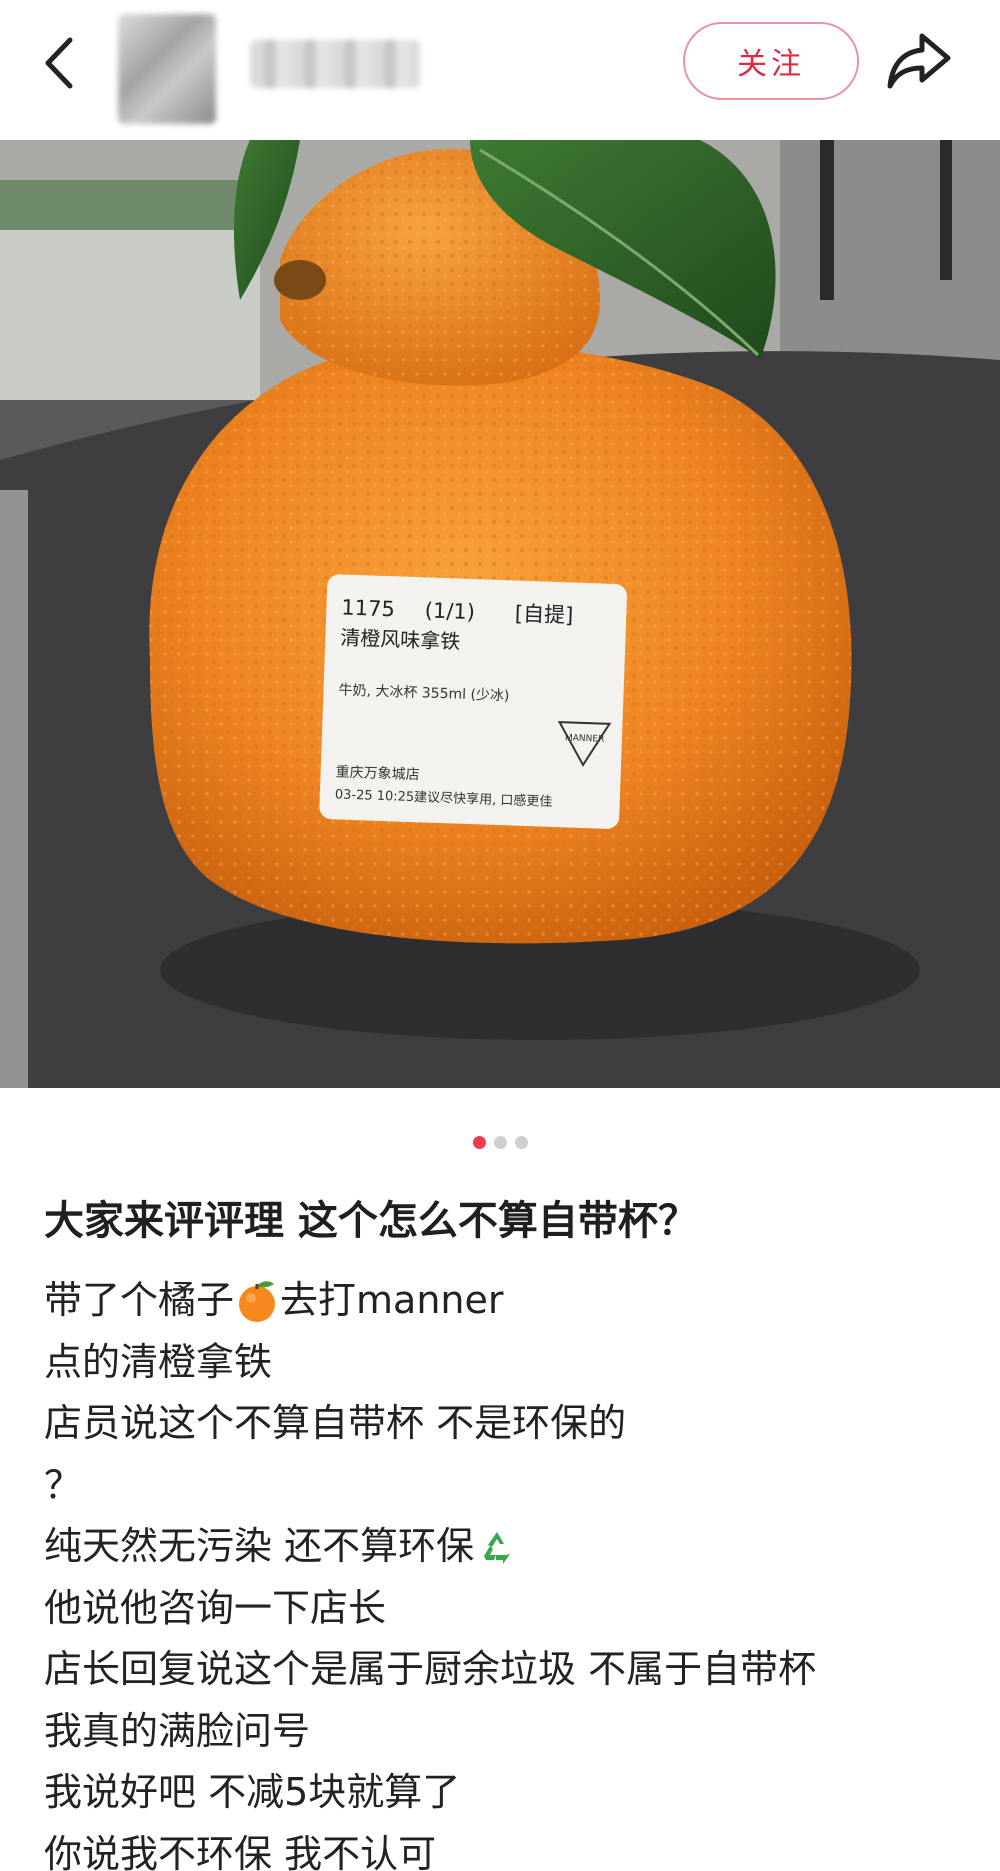  I want to click on label-tag: [自提], so click(544, 615).